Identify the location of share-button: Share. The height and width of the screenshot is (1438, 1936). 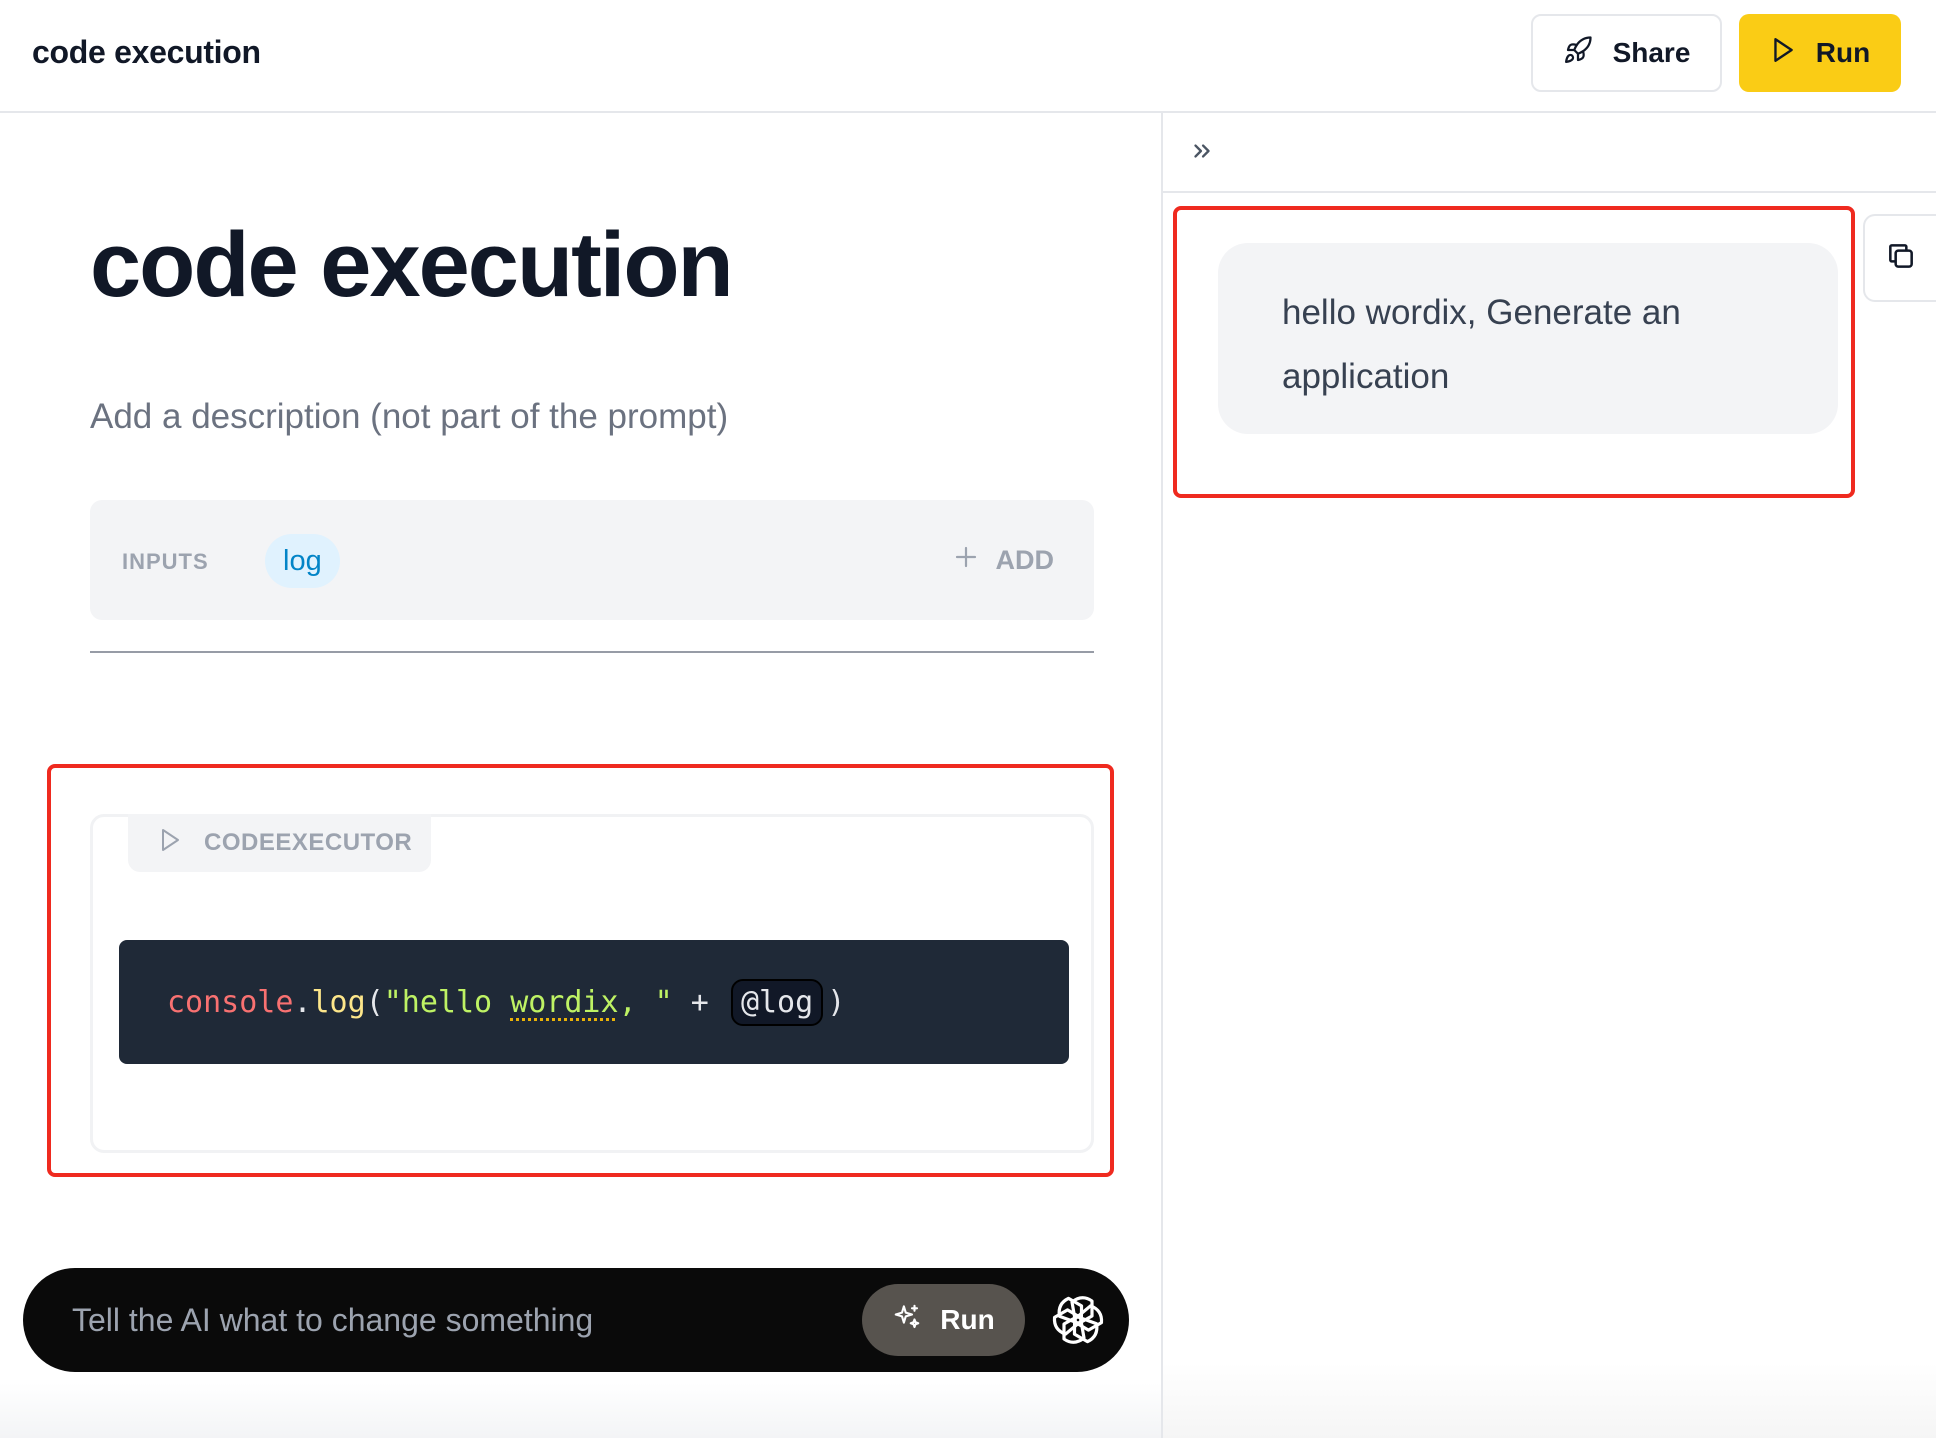
(1626, 53).